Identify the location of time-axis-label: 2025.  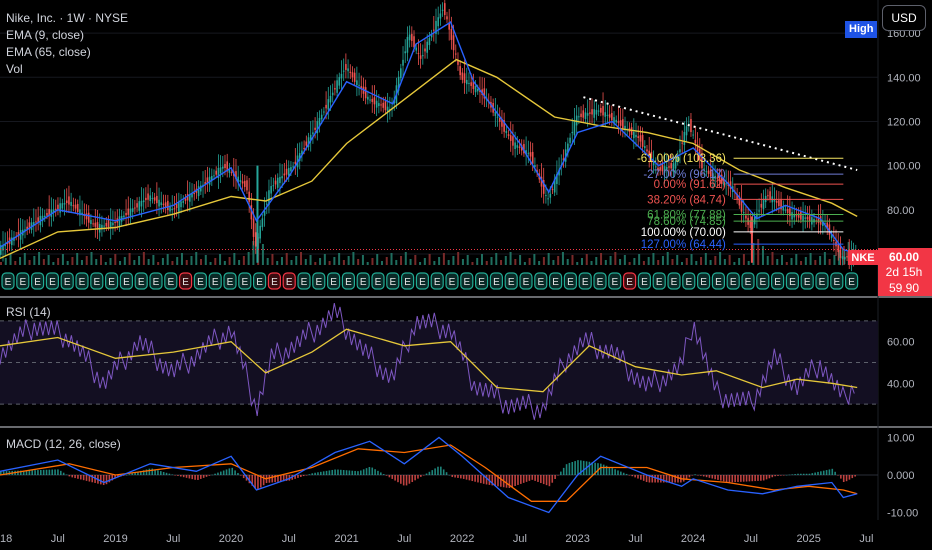
(808, 539).